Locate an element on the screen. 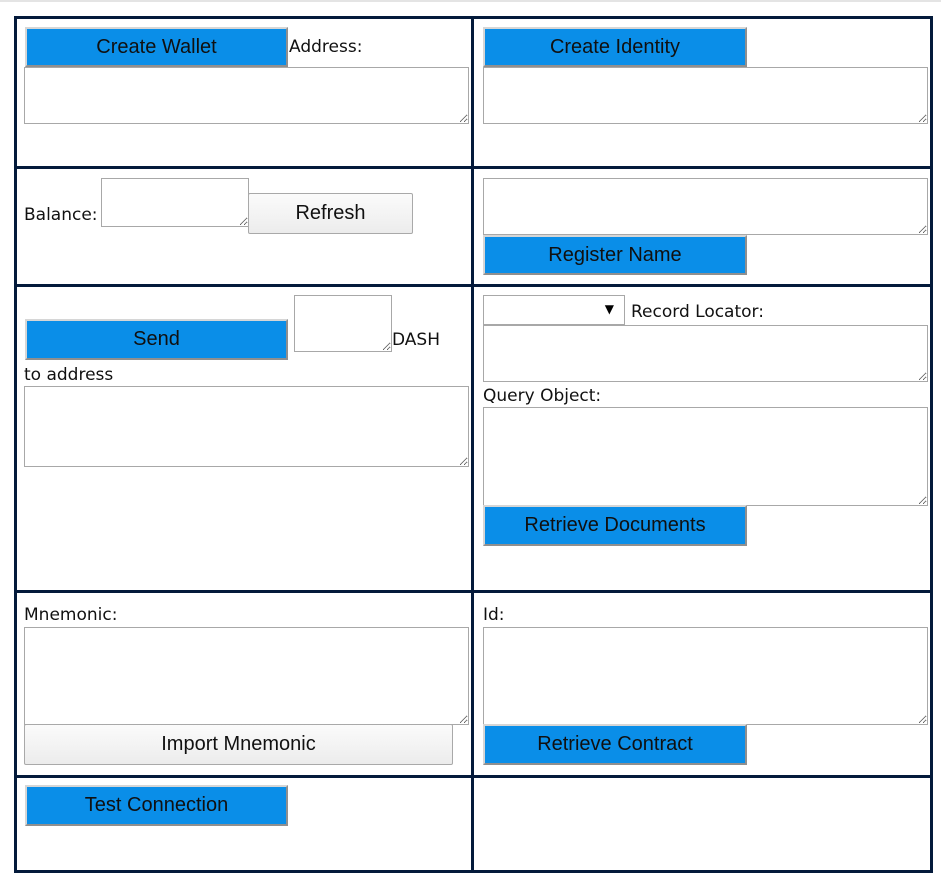 The width and height of the screenshot is (941, 884). balance-label: Balance: is located at coordinates (61, 215).